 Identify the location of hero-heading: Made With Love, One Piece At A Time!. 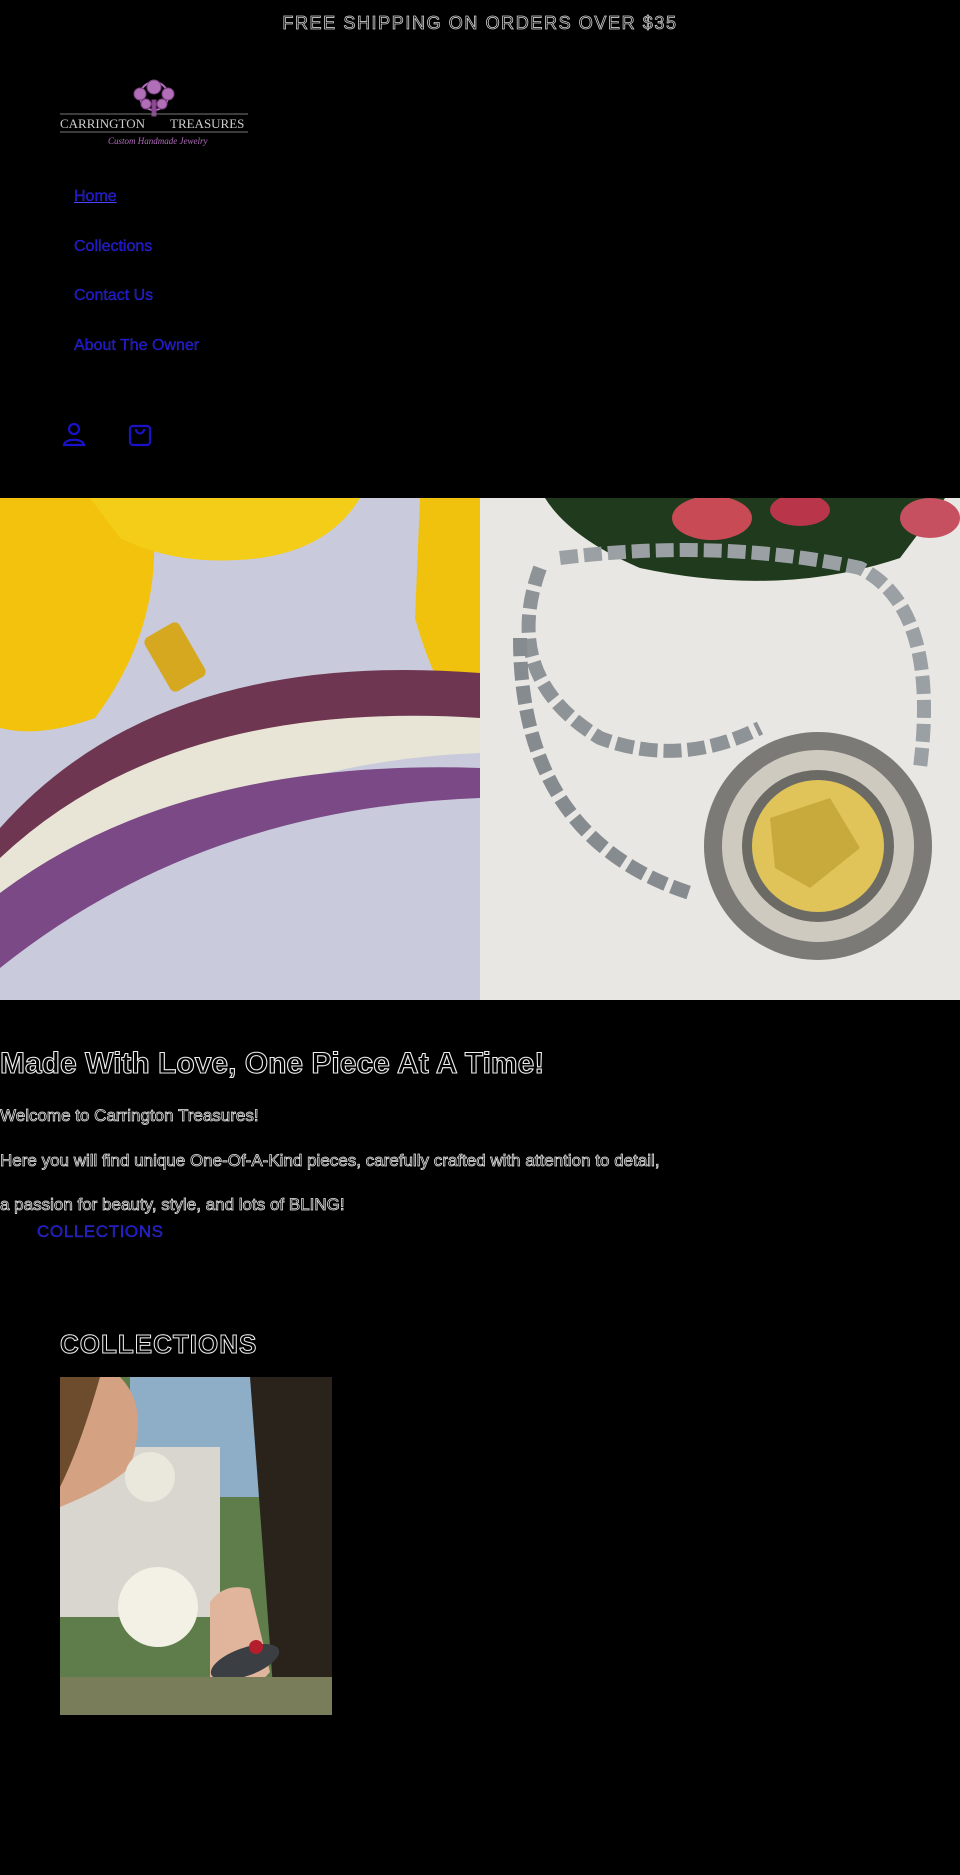
(272, 1064).